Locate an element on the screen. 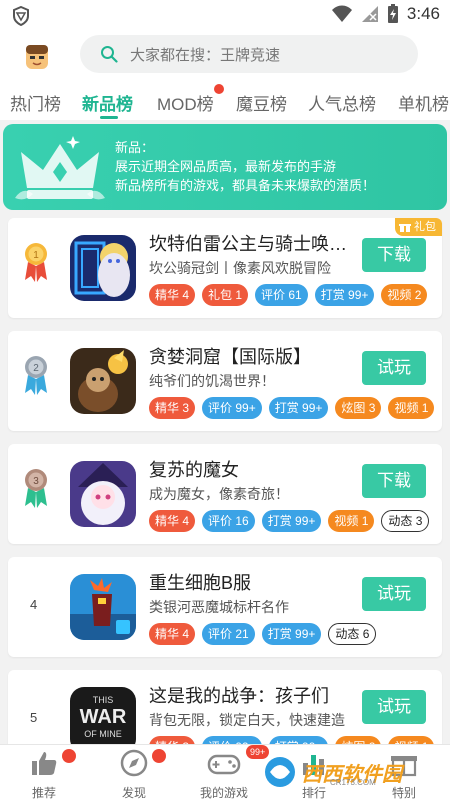  game-title: 这是我的战争：孩子们 is located at coordinates (251, 695).